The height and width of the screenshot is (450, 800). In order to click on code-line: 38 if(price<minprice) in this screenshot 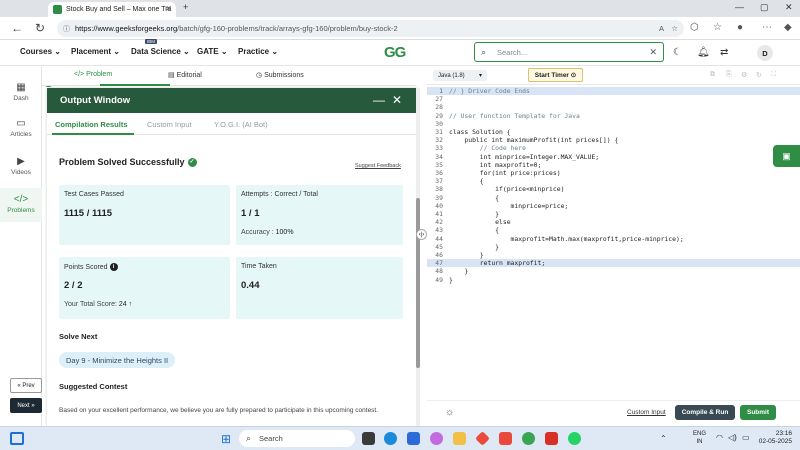, I will do `click(613, 189)`.